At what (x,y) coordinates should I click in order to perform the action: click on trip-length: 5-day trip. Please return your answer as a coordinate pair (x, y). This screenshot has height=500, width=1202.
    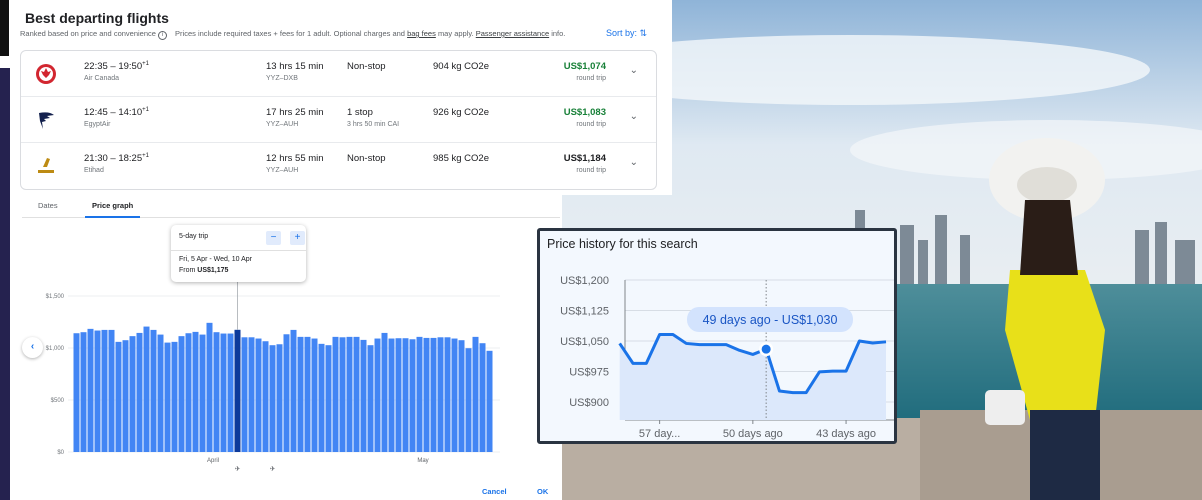
    Looking at the image, I should click on (194, 236).